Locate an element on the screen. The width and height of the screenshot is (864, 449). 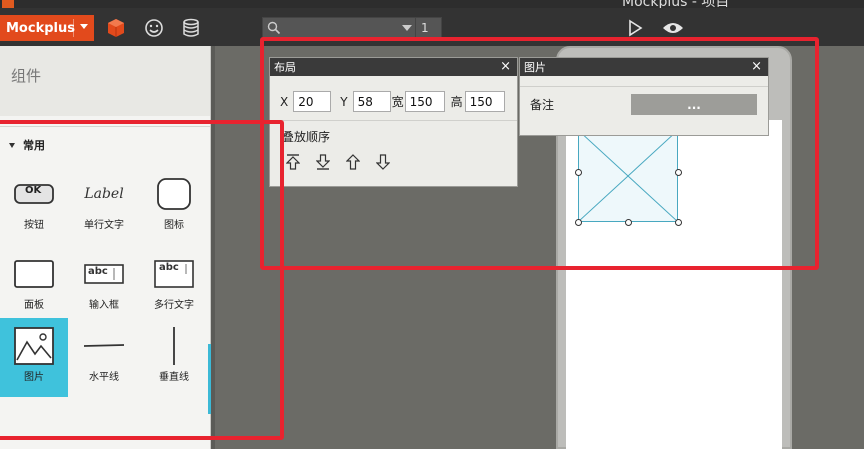
app-logo-icon is located at coordinates (8, 4).